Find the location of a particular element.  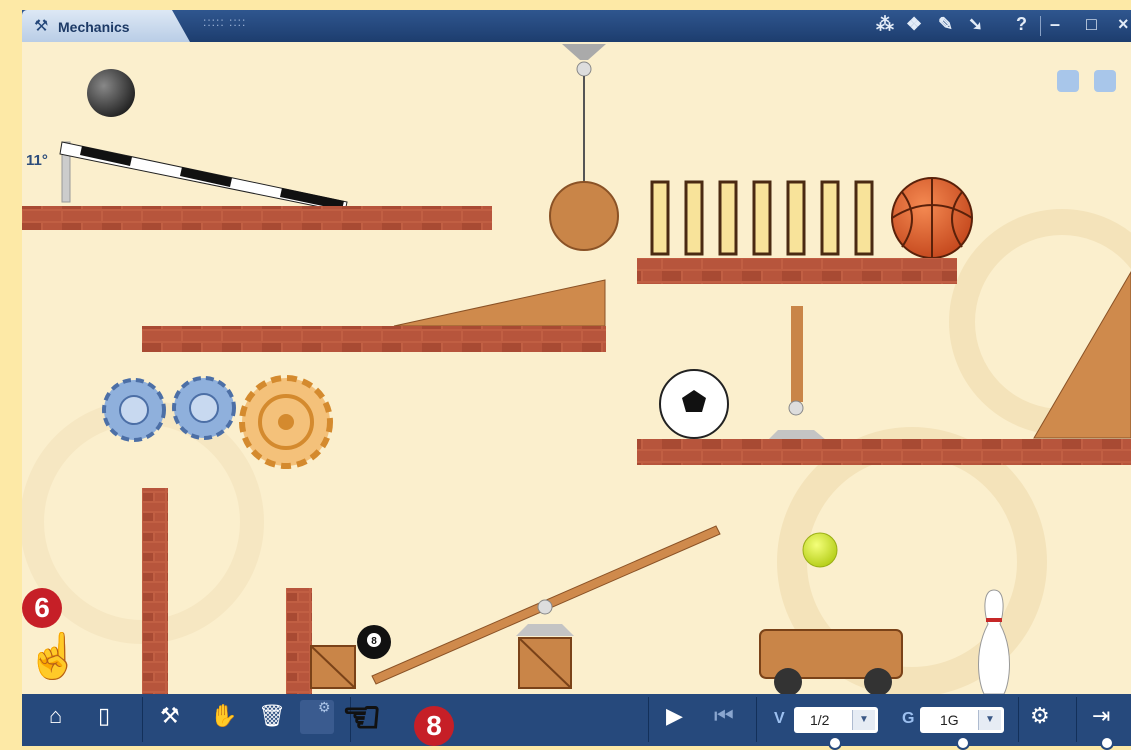

share-icon: ⁂ is located at coordinates (885, 24).